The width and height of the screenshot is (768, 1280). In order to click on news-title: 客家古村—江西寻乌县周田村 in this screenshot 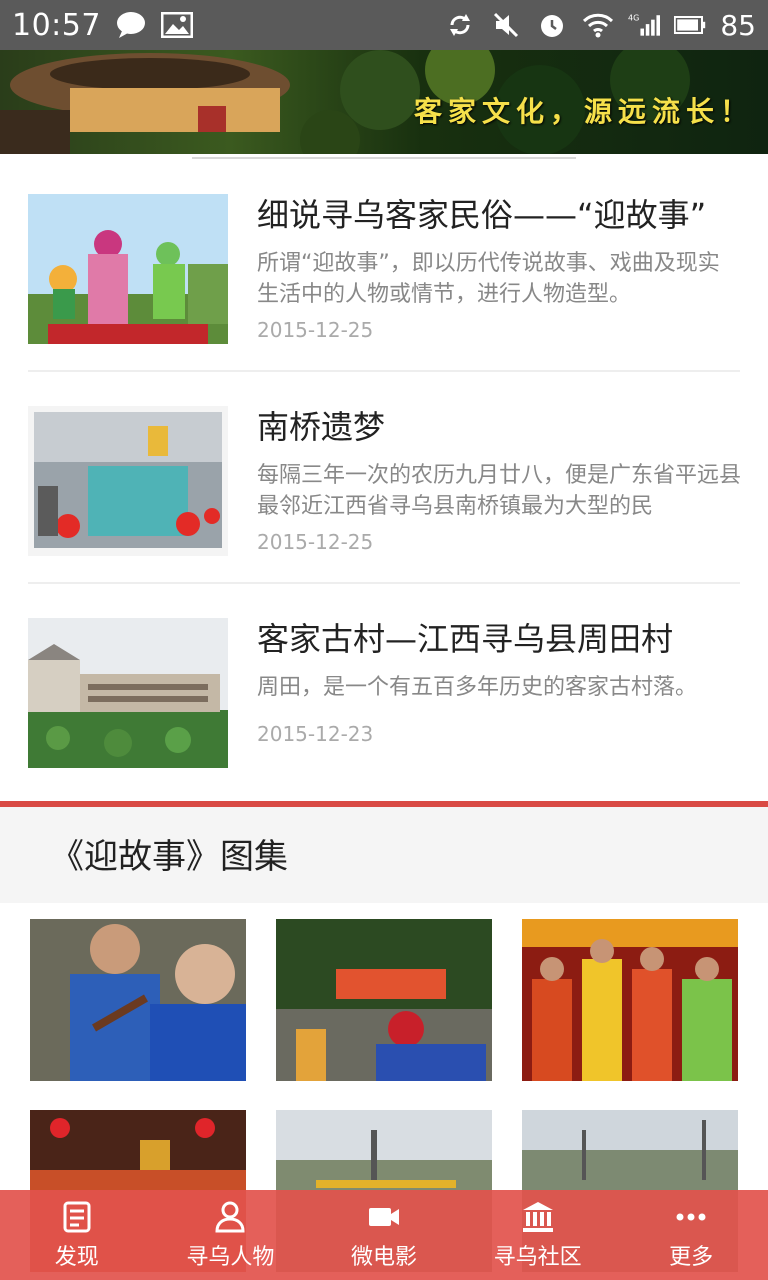, I will do `click(465, 639)`.